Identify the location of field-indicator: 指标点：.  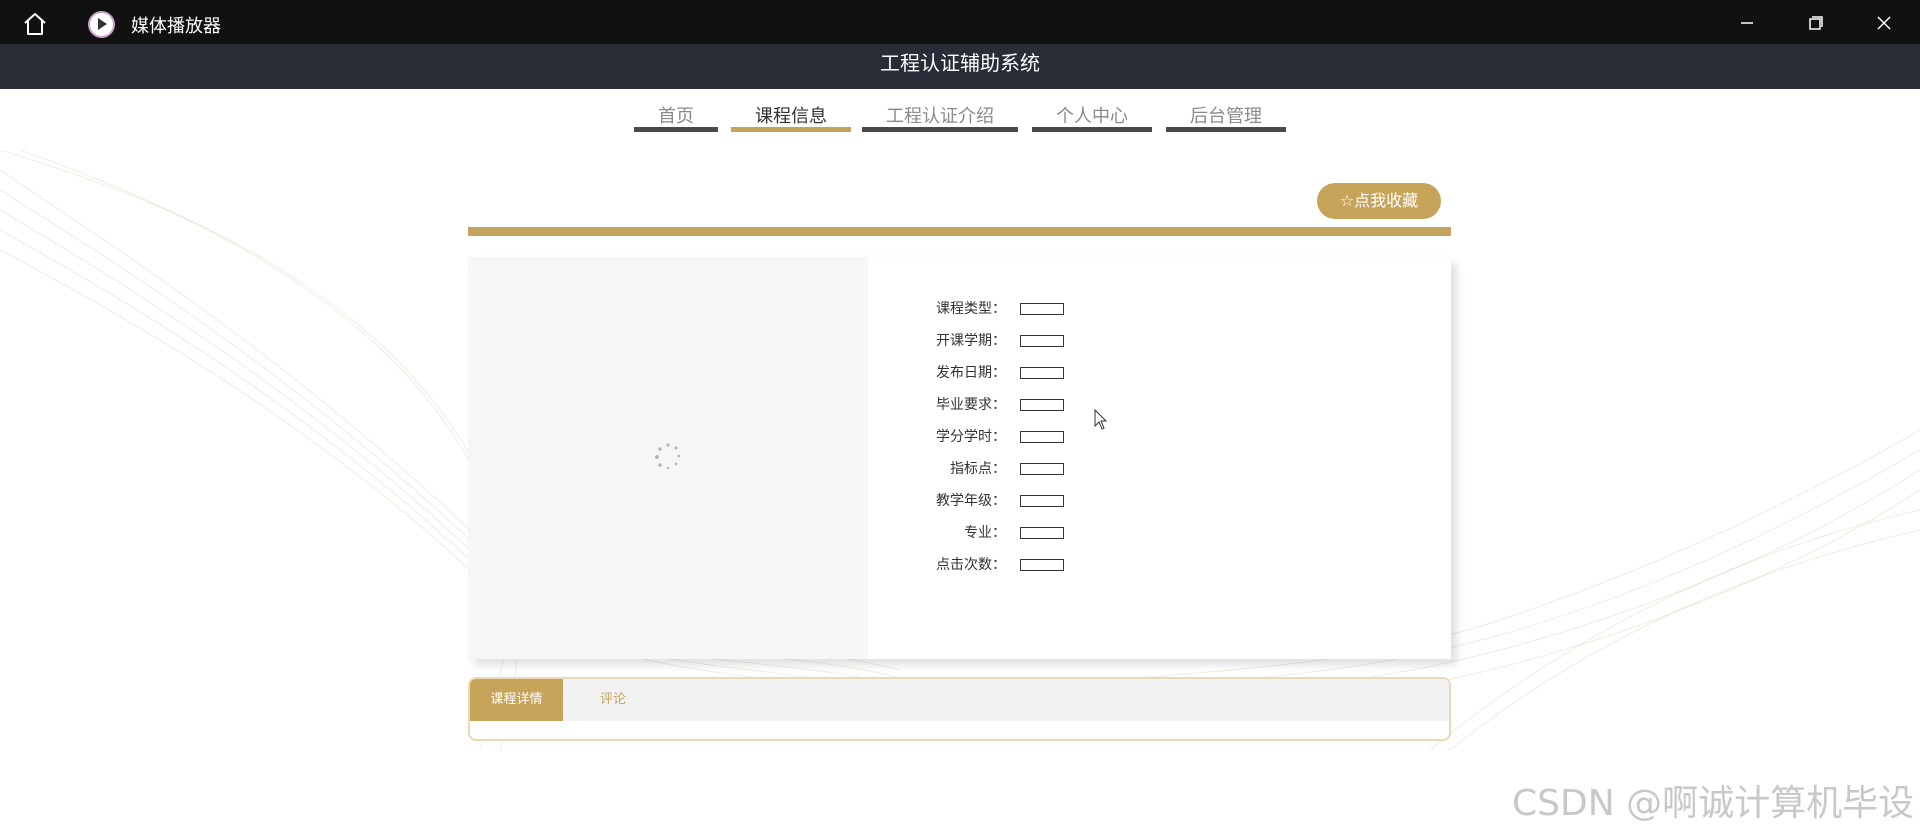
(1008, 469).